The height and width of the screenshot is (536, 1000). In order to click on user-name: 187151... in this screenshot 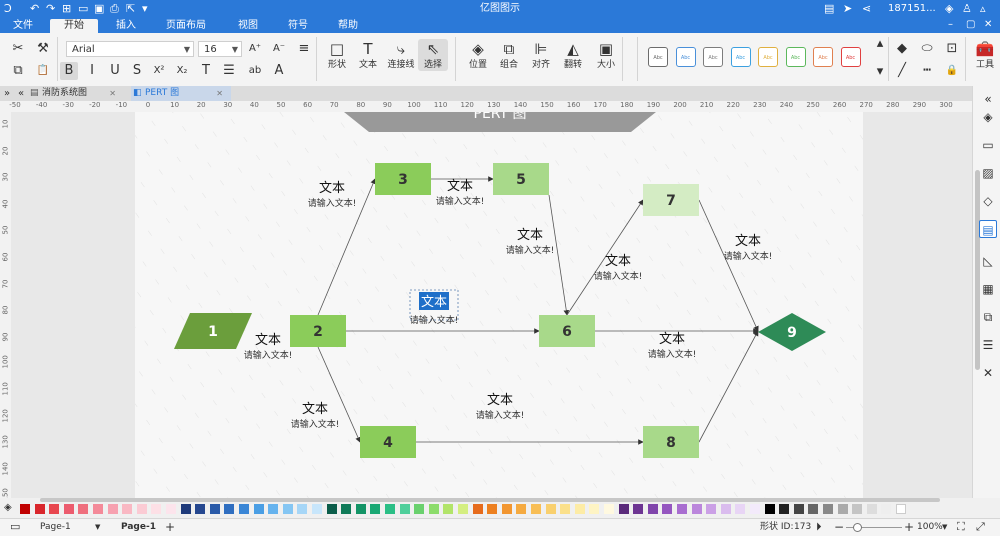, I will do `click(912, 9)`.